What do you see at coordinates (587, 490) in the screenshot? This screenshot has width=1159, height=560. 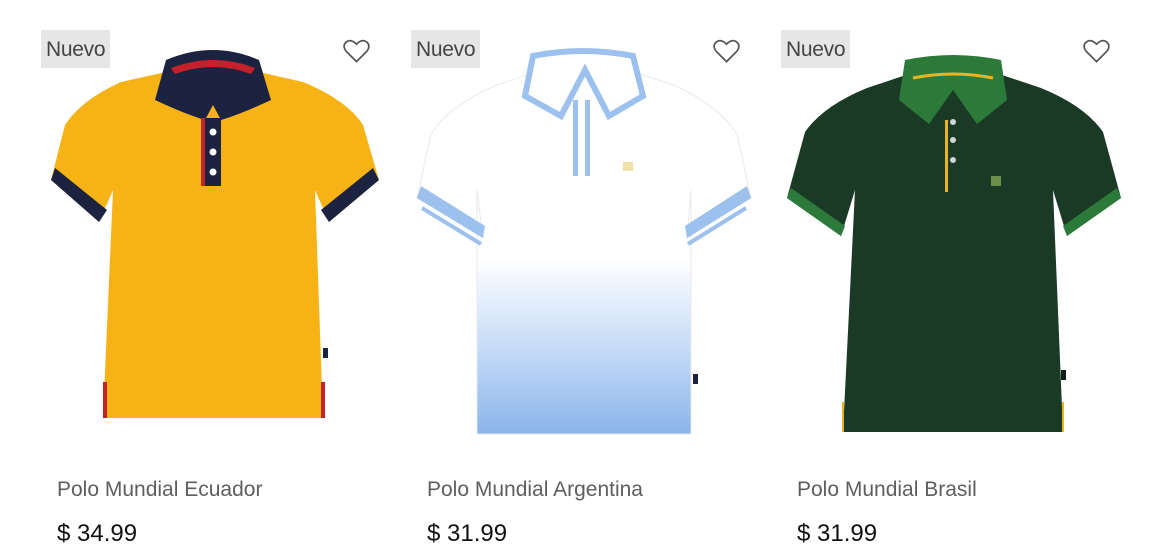 I see `product-name: Polo Mundial Argentina` at bounding box center [587, 490].